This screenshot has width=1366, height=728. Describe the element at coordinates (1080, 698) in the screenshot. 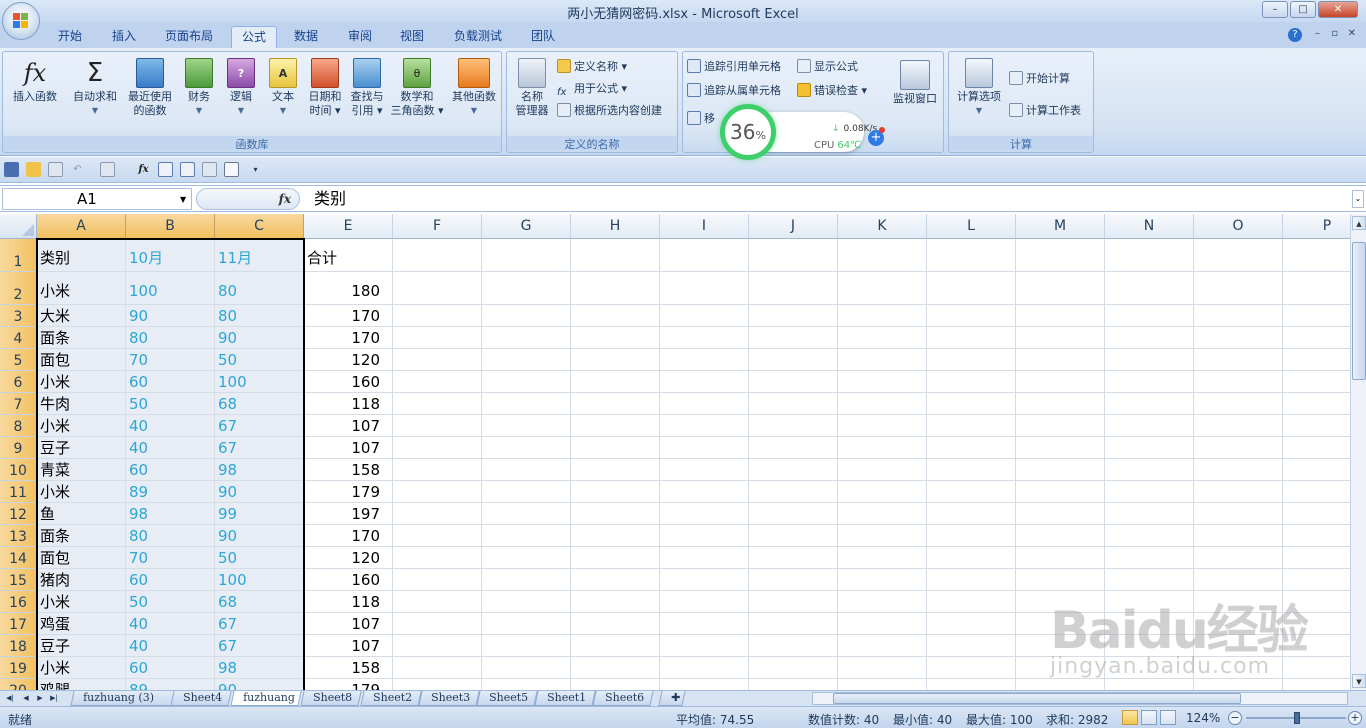

I see `horizontal-scrollbar` at that location.